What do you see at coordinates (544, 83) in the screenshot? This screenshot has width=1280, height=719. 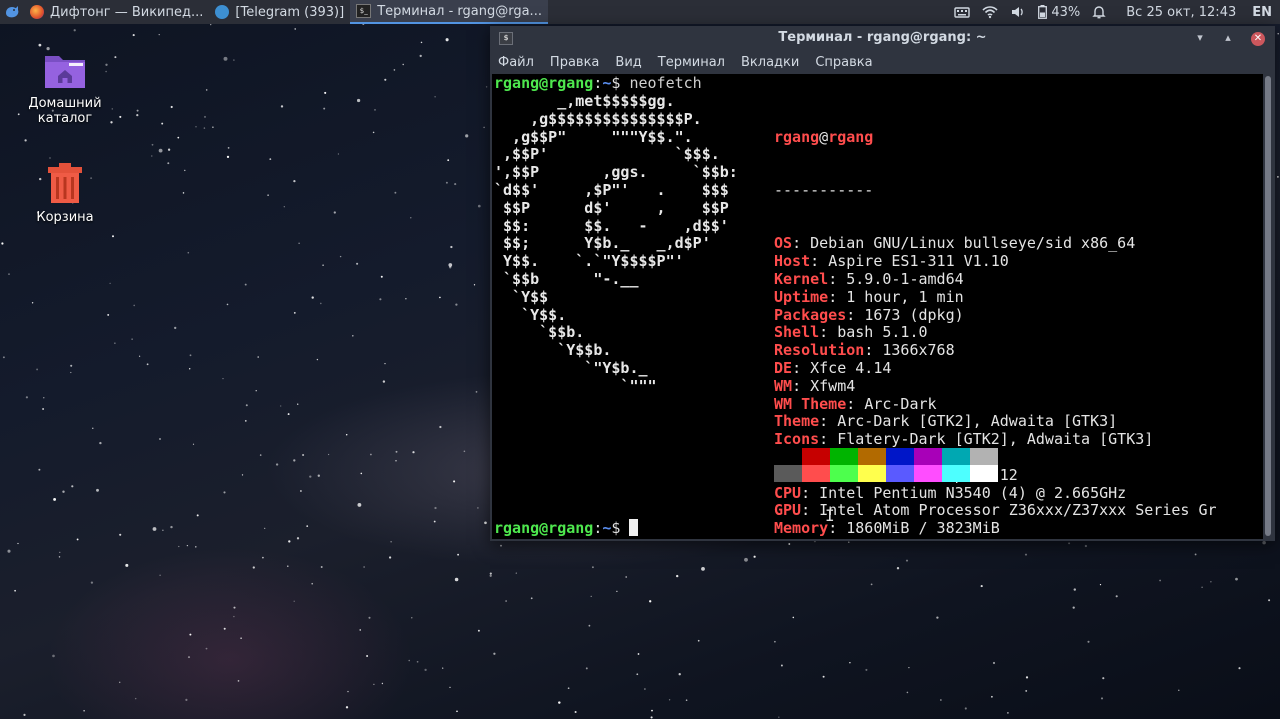 I see `prompt-user: rgang@rgang` at bounding box center [544, 83].